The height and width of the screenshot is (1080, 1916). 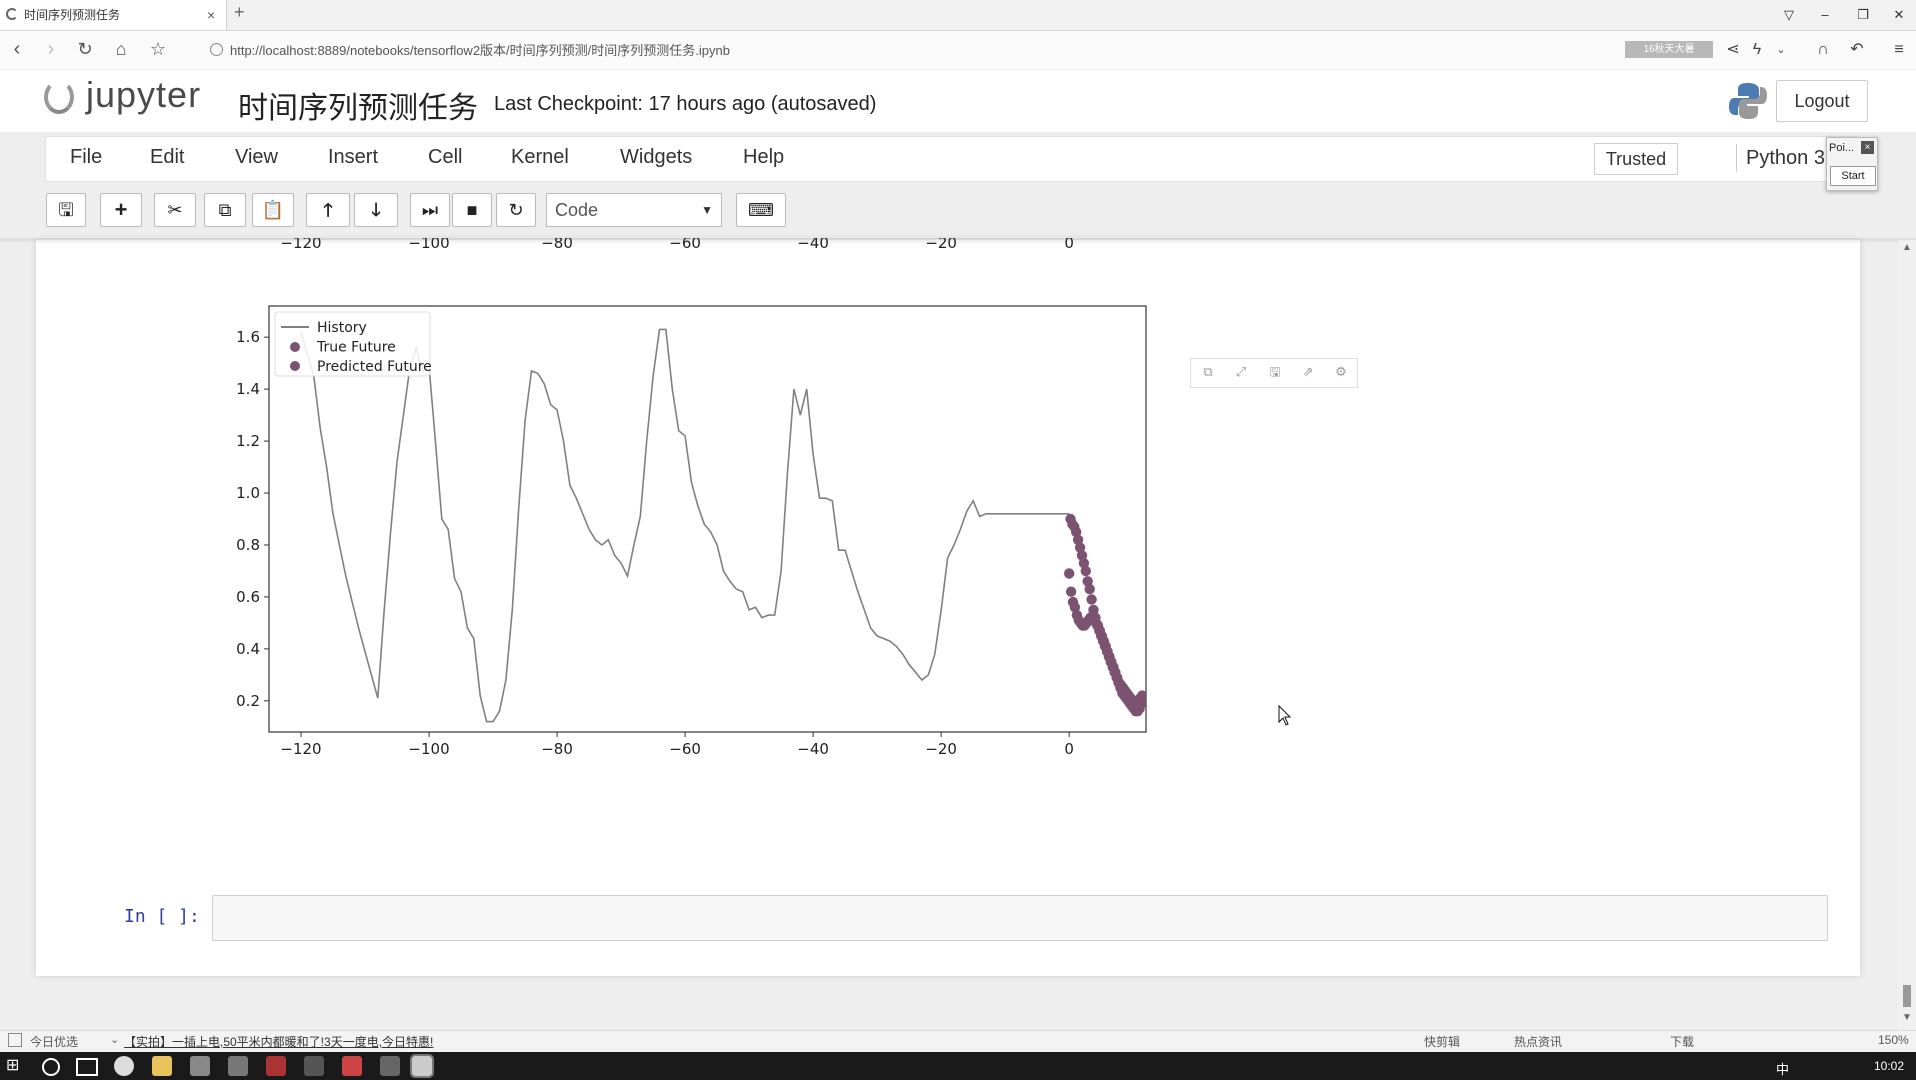 What do you see at coordinates (1089, 589) in the screenshot?
I see `true-future-point` at bounding box center [1089, 589].